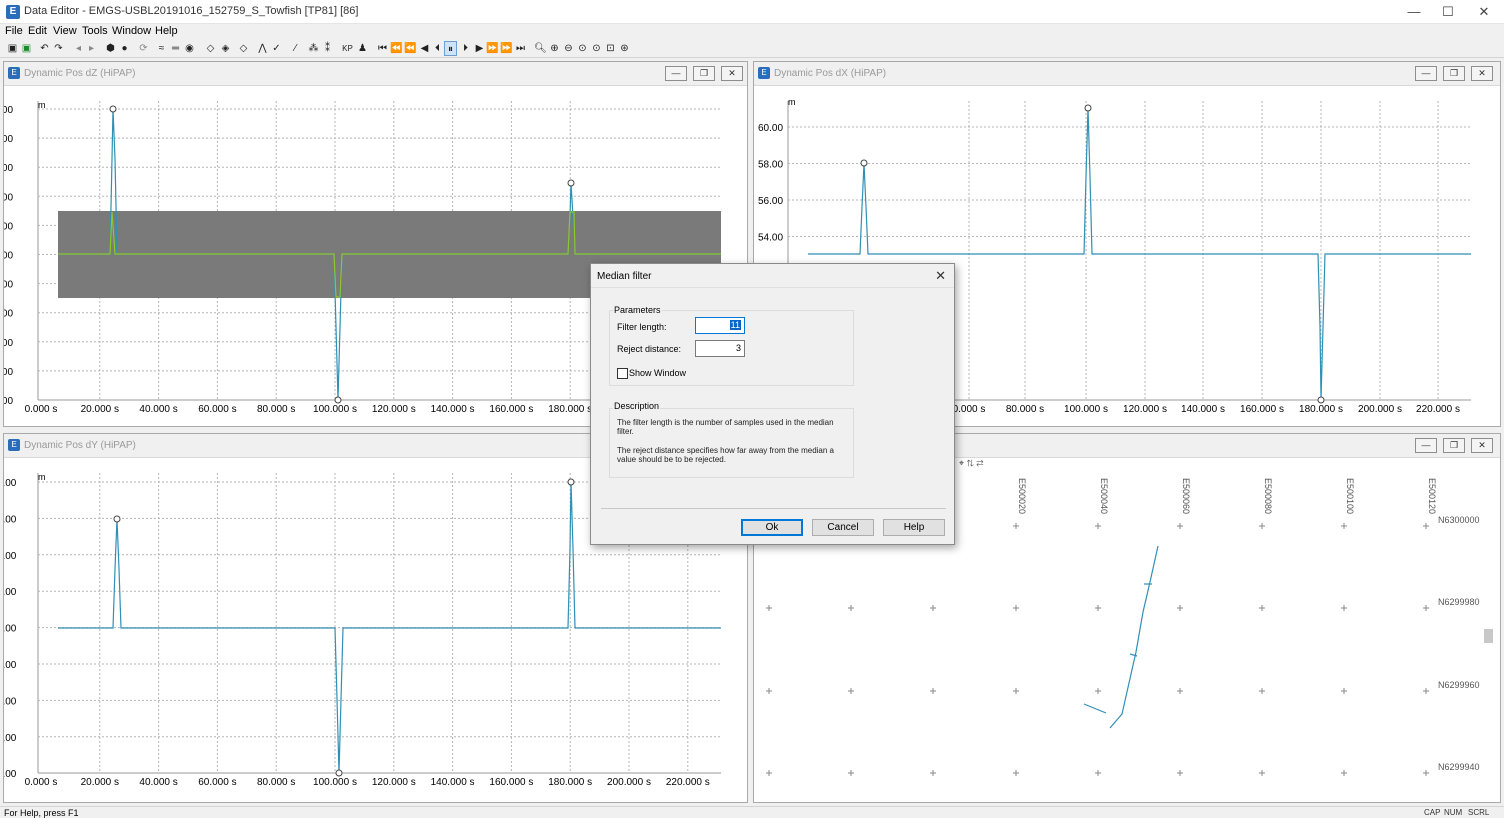 The image size is (1504, 818). What do you see at coordinates (41, 409) in the screenshot?
I see `x-tick-label: 0.000 s` at bounding box center [41, 409].